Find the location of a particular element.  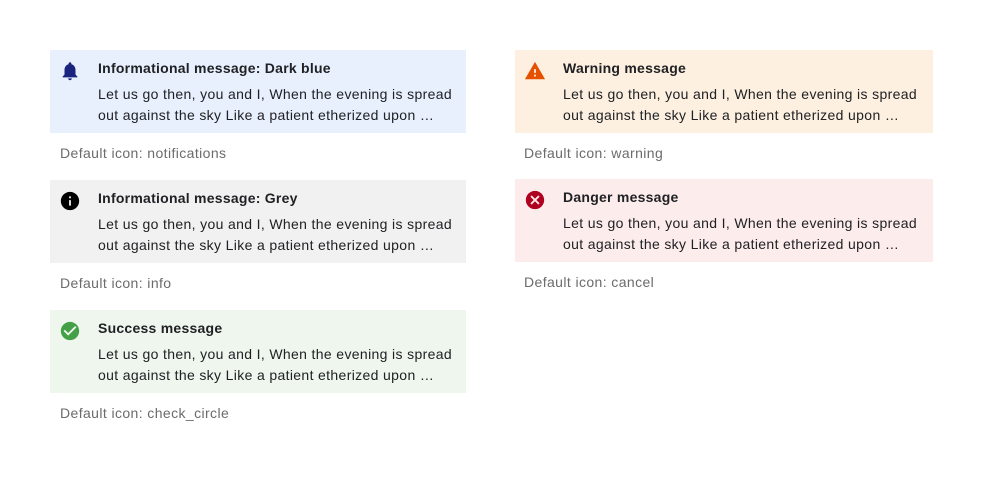

message-caption: Default icon: cancel is located at coordinates (589, 282).